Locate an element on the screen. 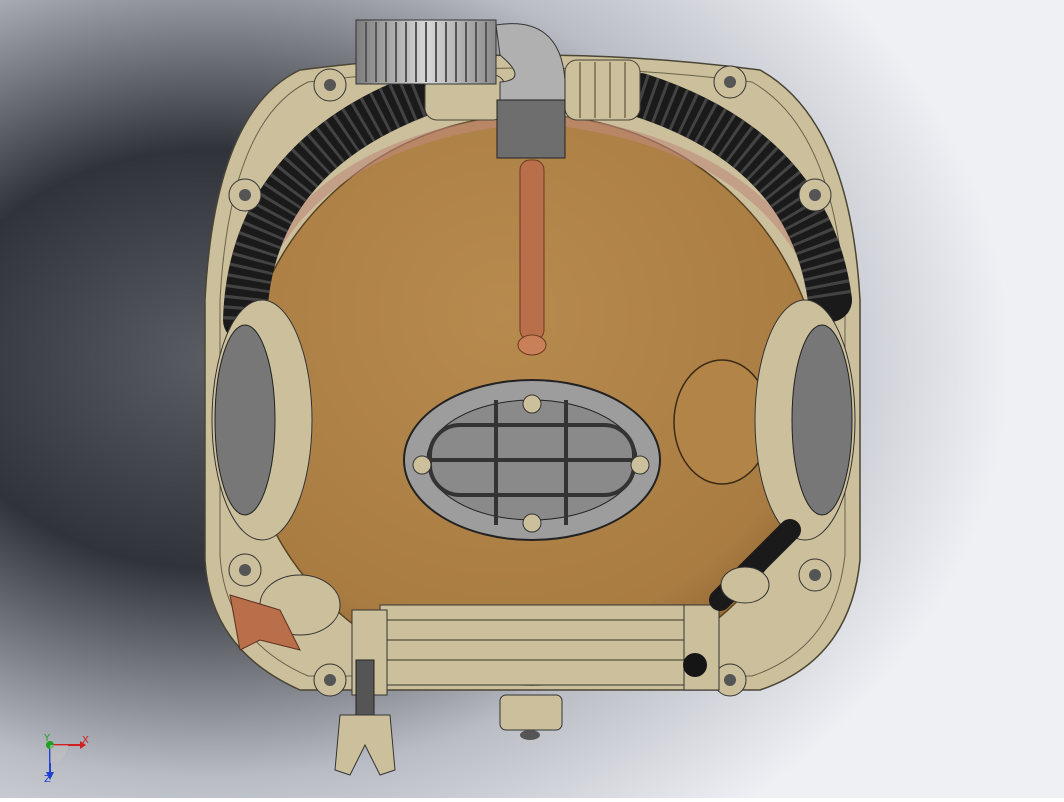 Image resolution: width=1064 pixels, height=802 pixels. bottom-knob is located at coordinates (531, 712).